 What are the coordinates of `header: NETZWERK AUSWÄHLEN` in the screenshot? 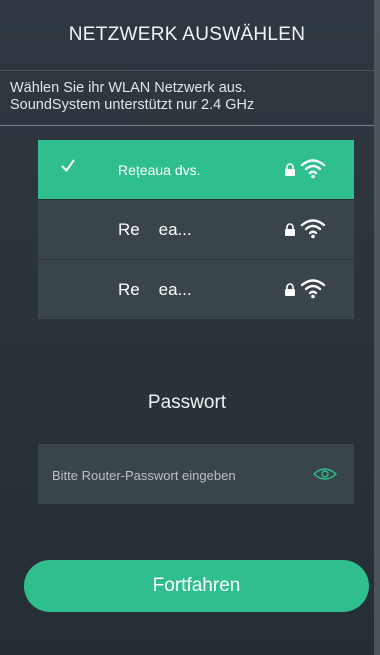 It's located at (187, 35).